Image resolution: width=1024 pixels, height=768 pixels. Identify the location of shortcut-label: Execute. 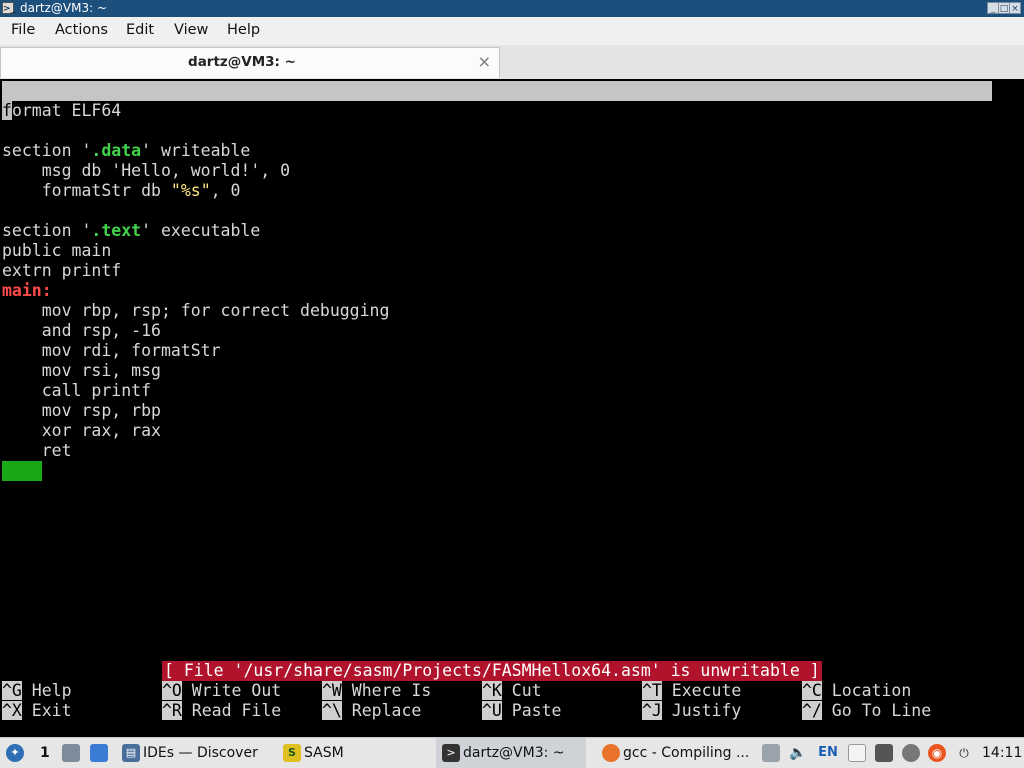
(701, 690).